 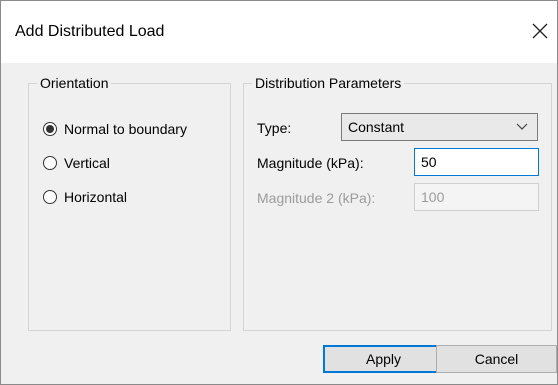 I want to click on radio-label: Horizontal, so click(x=96, y=197).